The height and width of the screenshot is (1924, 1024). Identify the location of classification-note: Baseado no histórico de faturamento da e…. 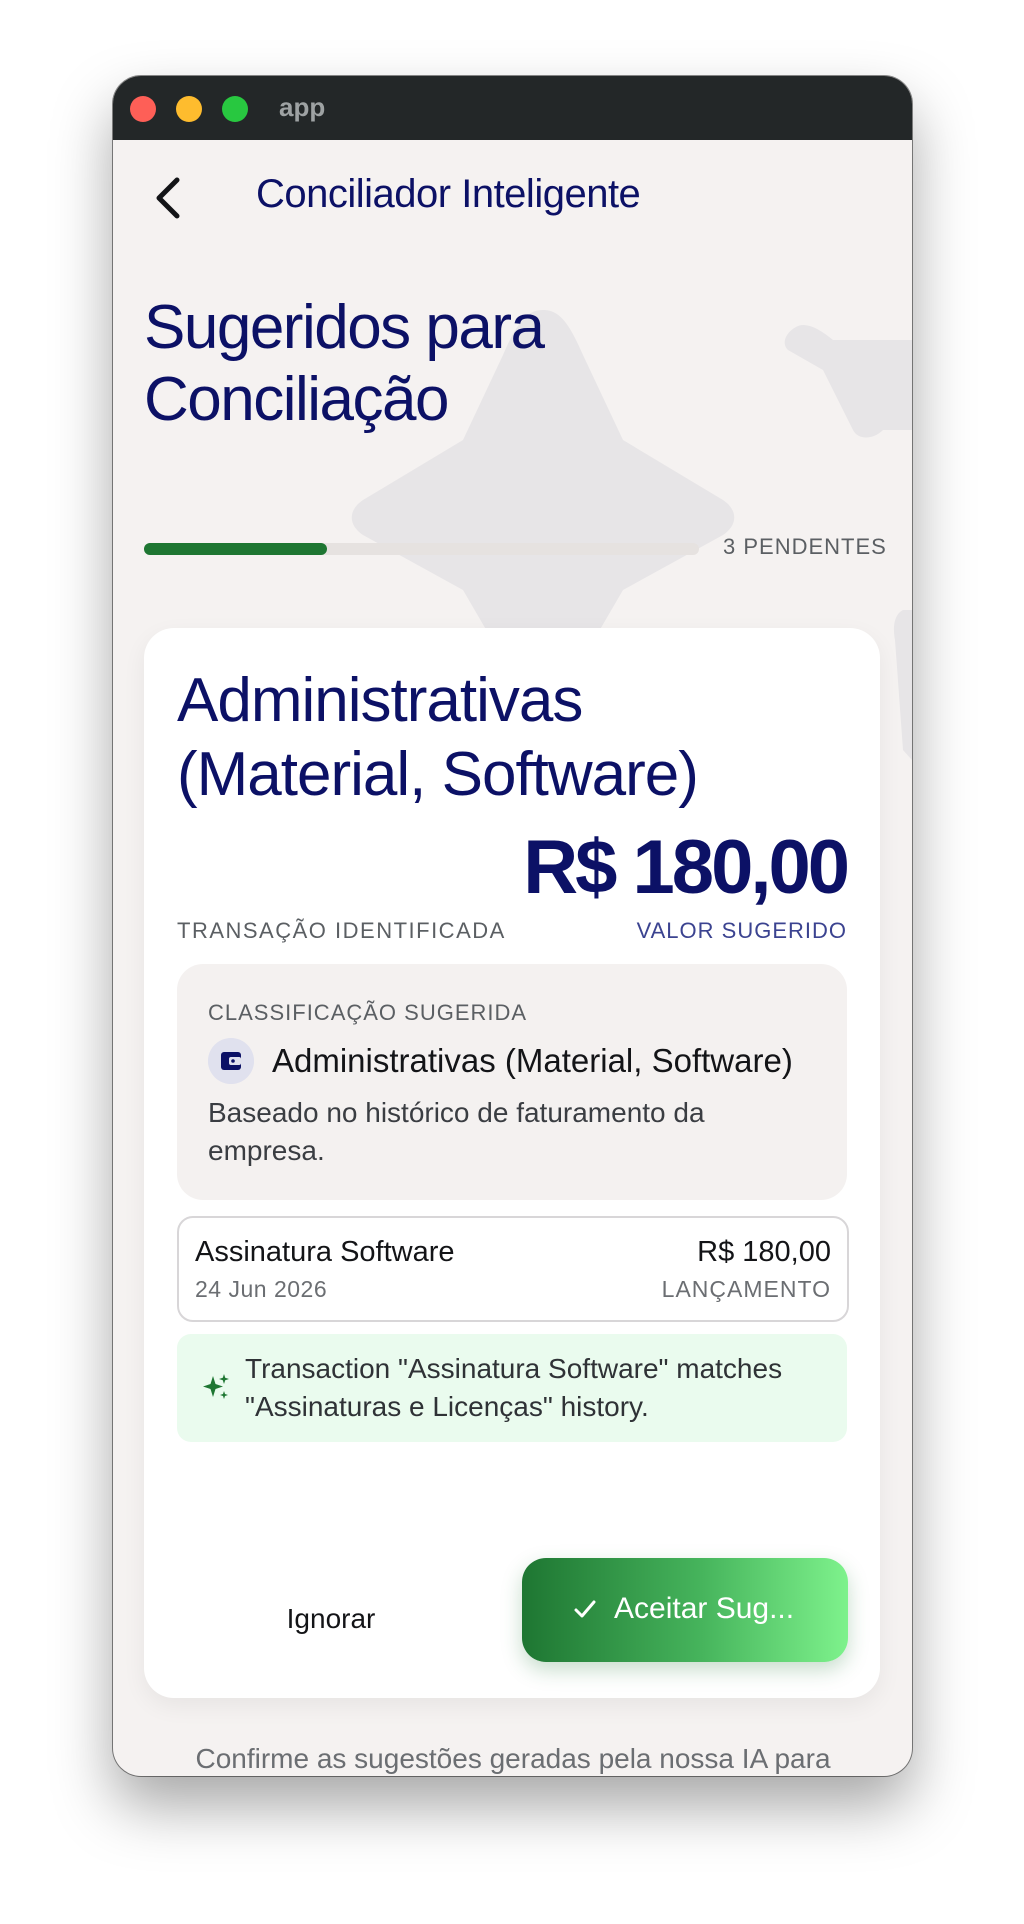
(456, 1131).